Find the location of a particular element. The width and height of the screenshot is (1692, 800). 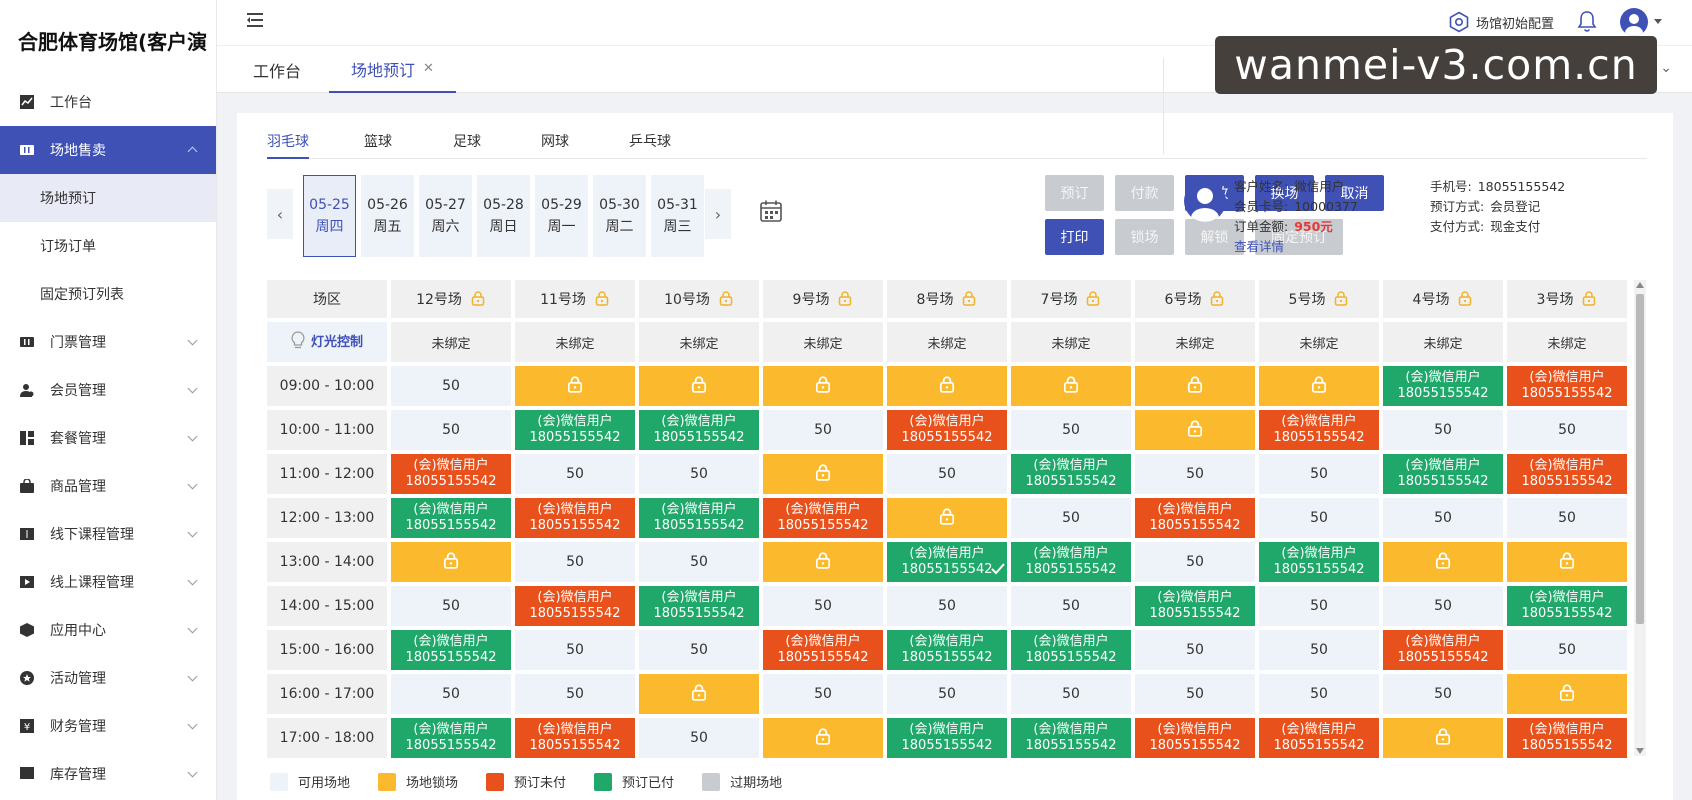

scroll-thumb is located at coordinates (1640, 459).